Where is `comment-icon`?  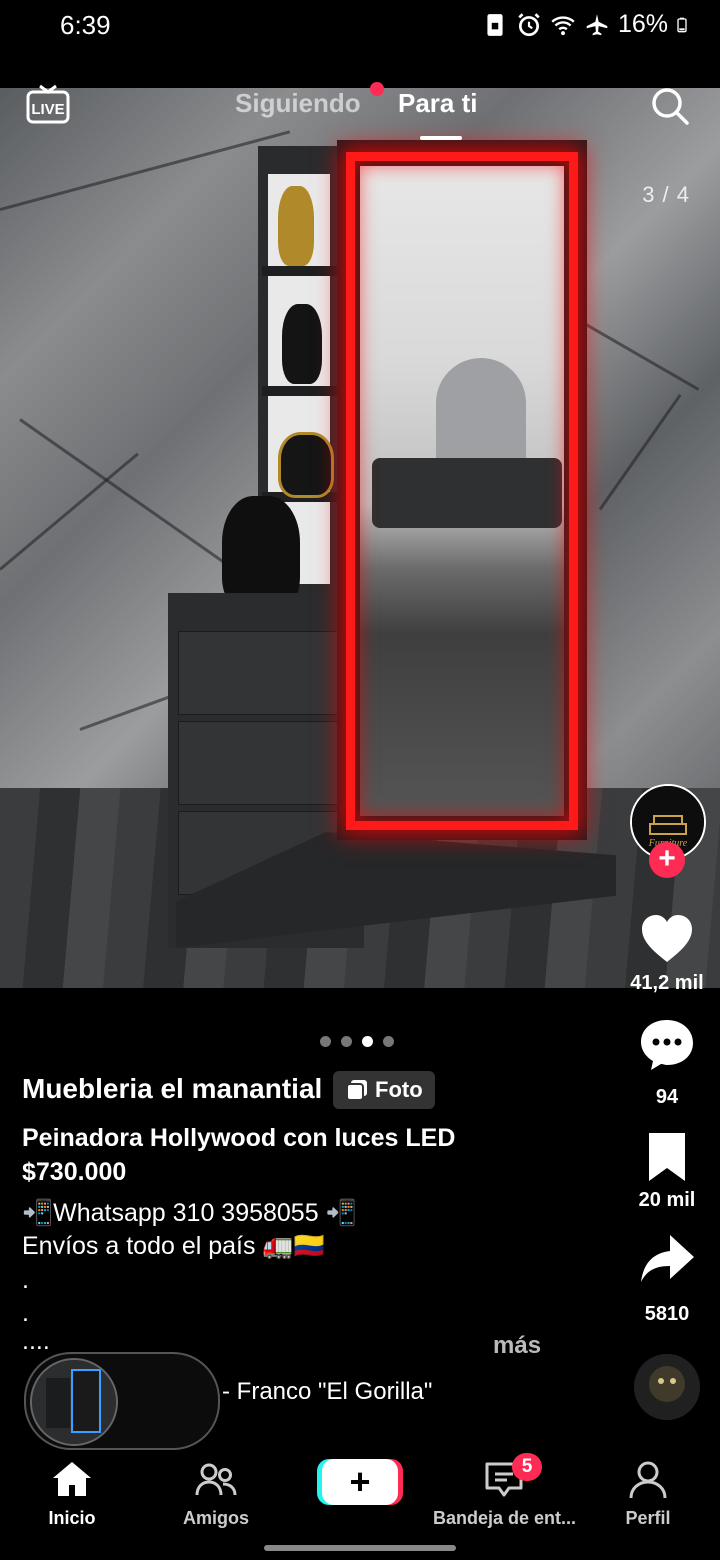 comment-icon is located at coordinates (667, 1045).